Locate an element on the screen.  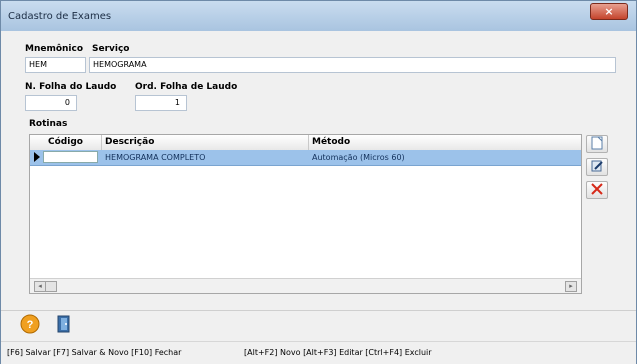
delete-rotina-button is located at coordinates (597, 190).